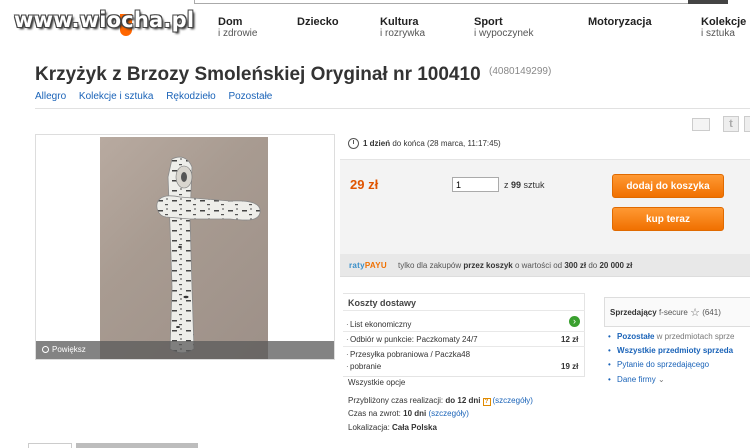 This screenshot has height=448, width=750. What do you see at coordinates (353, 143) in the screenshot?
I see `clock-icon` at bounding box center [353, 143].